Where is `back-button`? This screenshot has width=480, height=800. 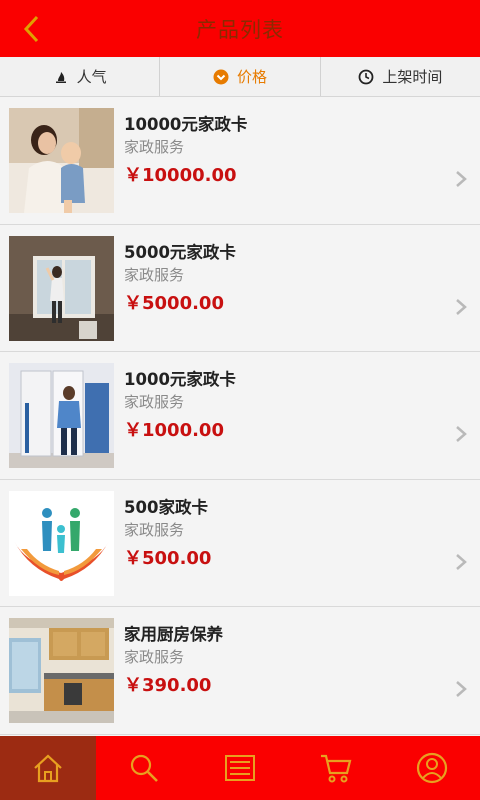
back-button is located at coordinates (31, 29).